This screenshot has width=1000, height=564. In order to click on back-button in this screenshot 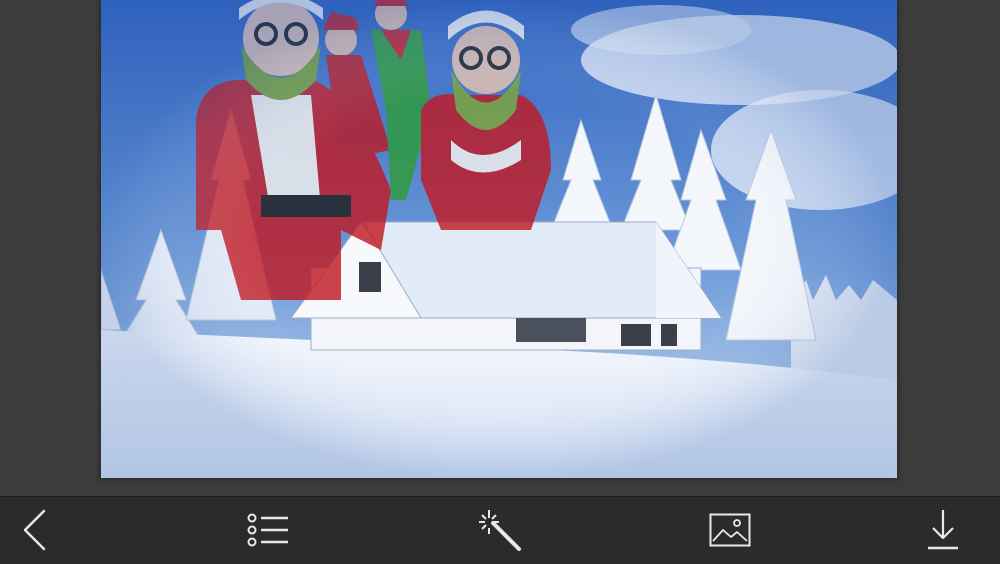, I will do `click(35, 530)`.